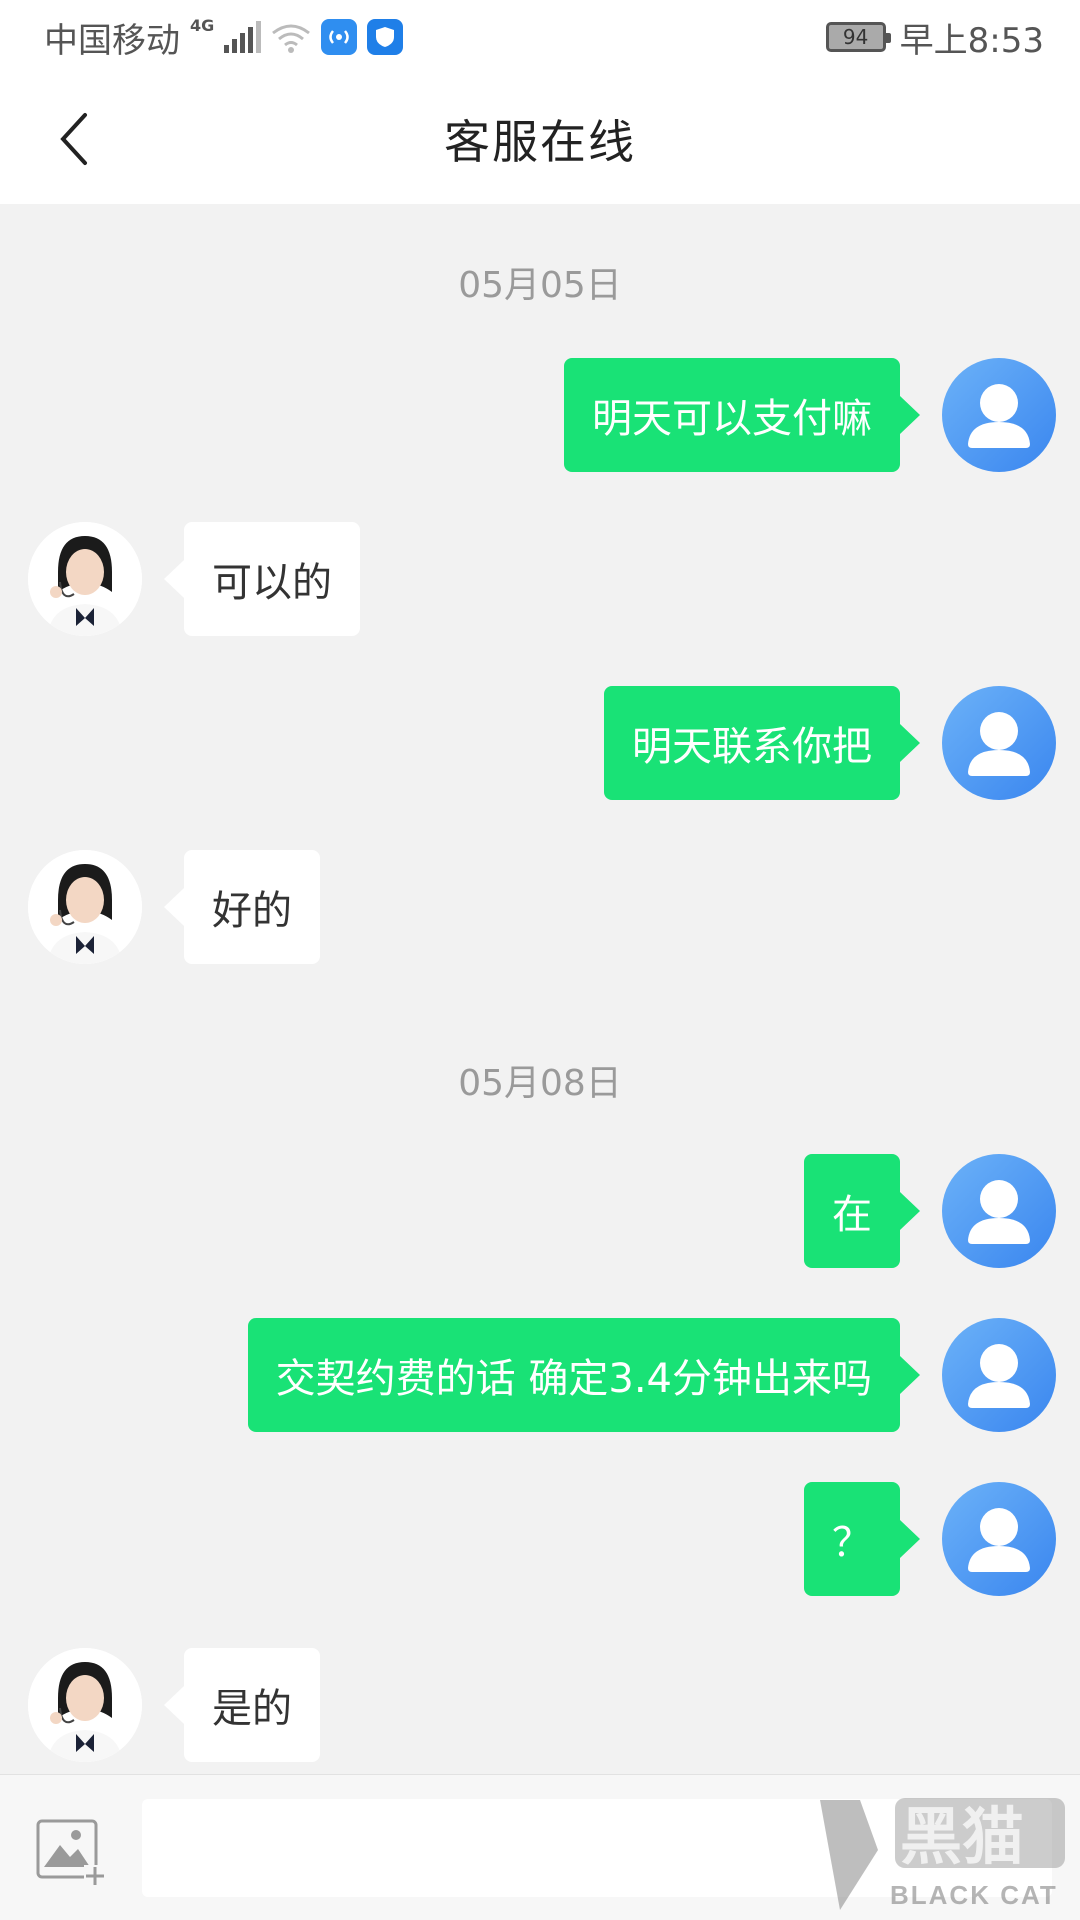  I want to click on shield-icon, so click(385, 37).